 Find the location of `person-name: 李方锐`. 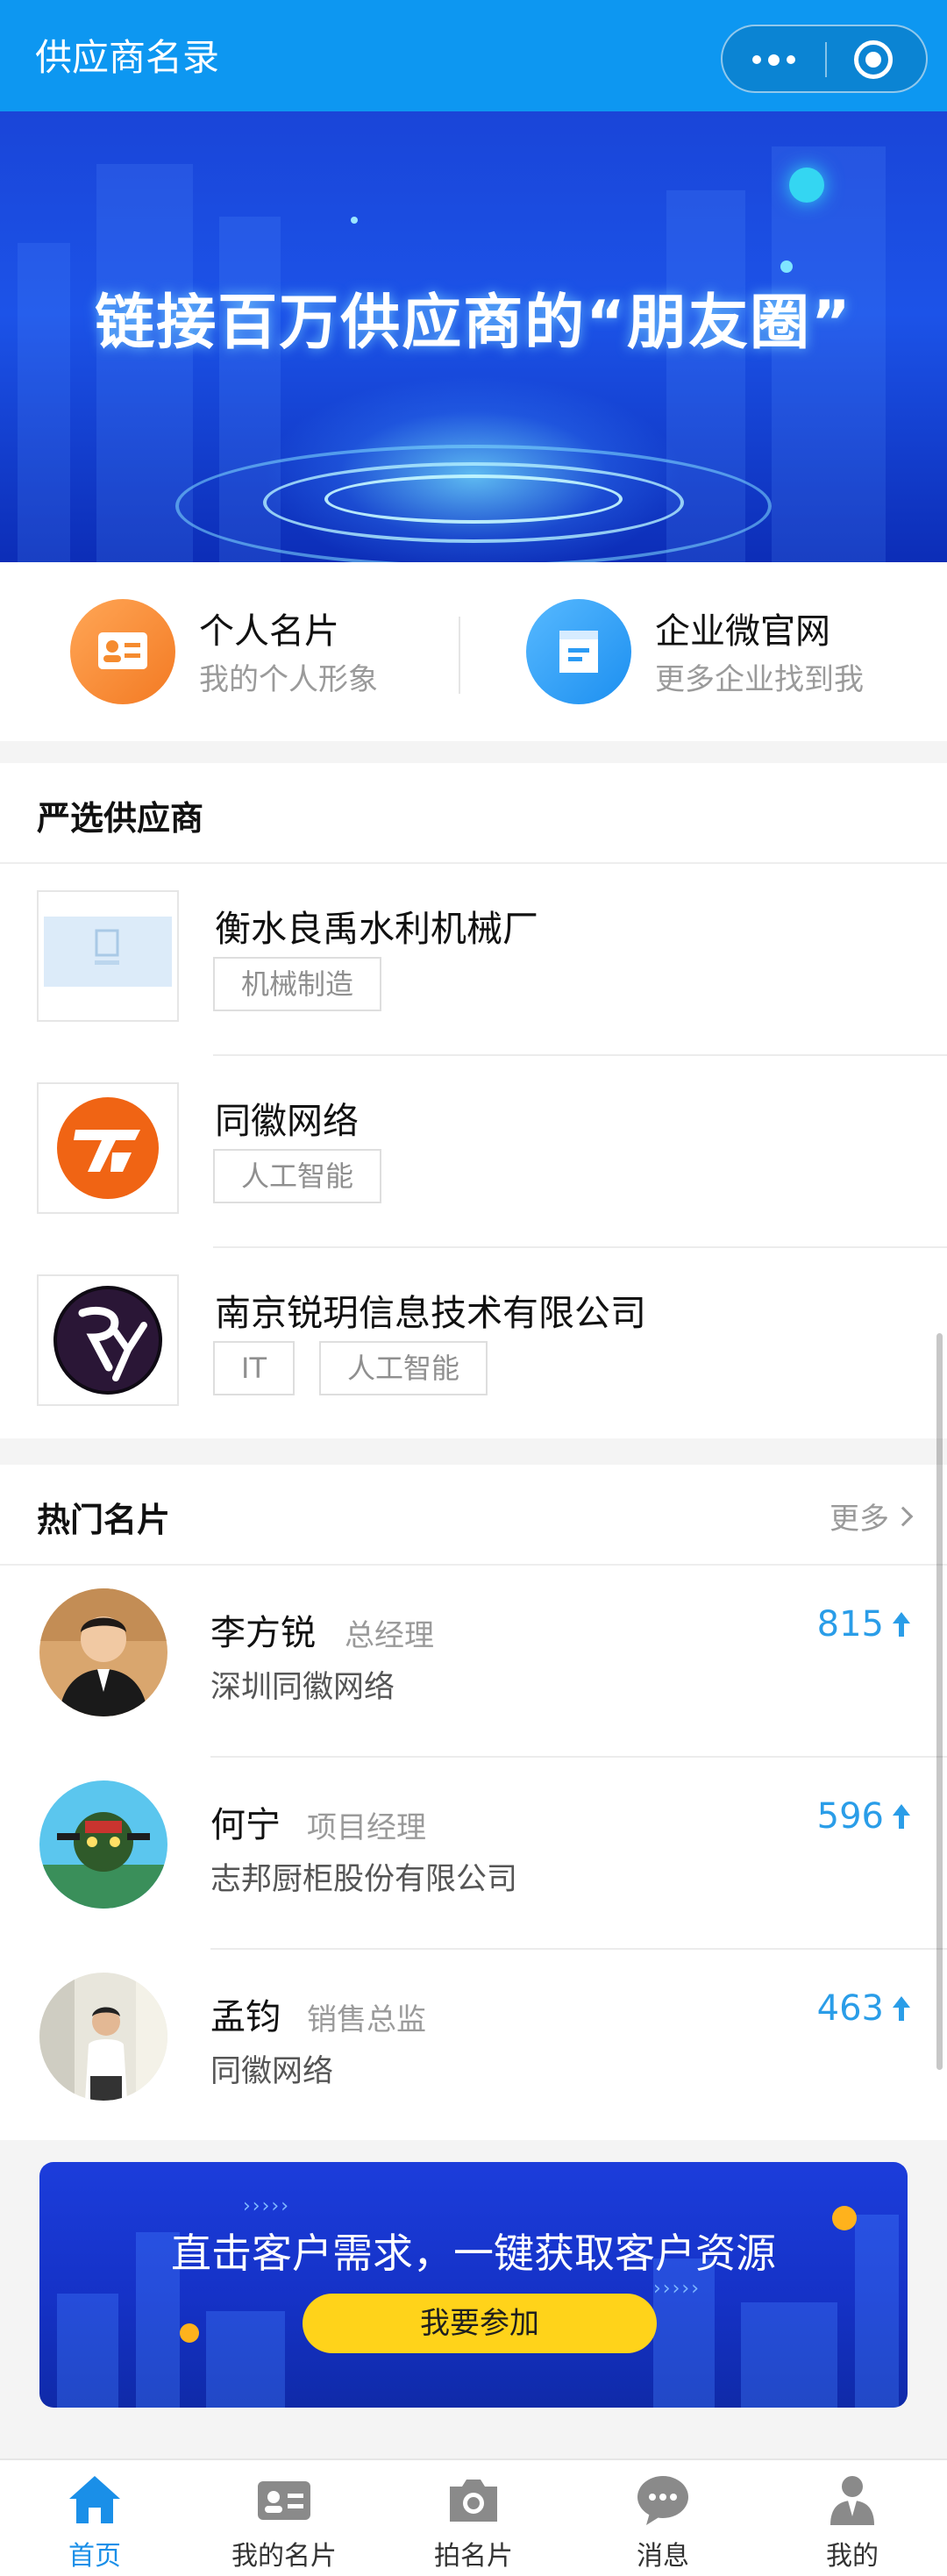

person-name: 李方锐 is located at coordinates (263, 1633).